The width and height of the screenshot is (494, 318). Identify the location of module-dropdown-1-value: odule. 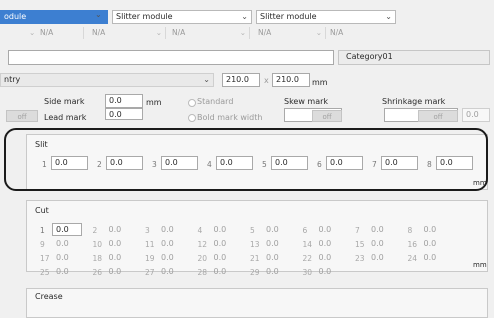
(15, 16).